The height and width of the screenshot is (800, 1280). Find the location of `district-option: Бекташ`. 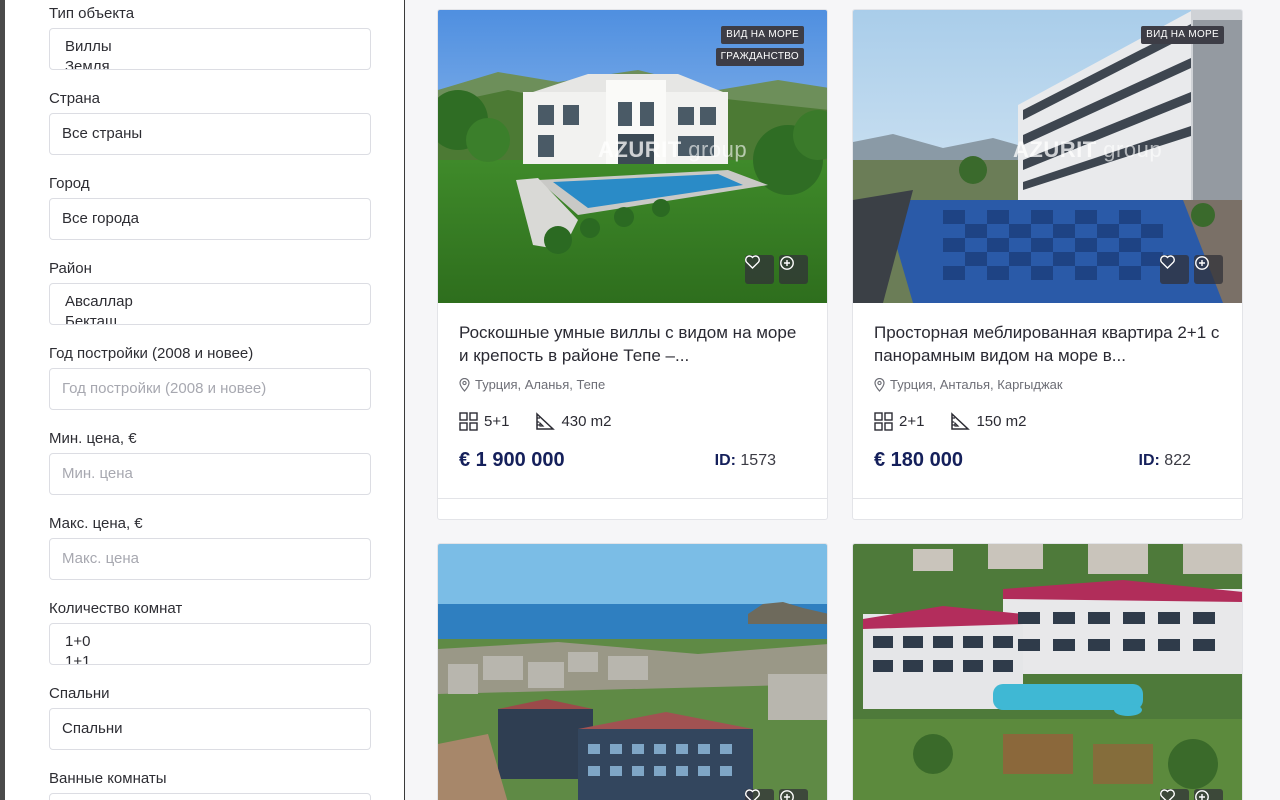

district-option: Бекташ is located at coordinates (210, 318).